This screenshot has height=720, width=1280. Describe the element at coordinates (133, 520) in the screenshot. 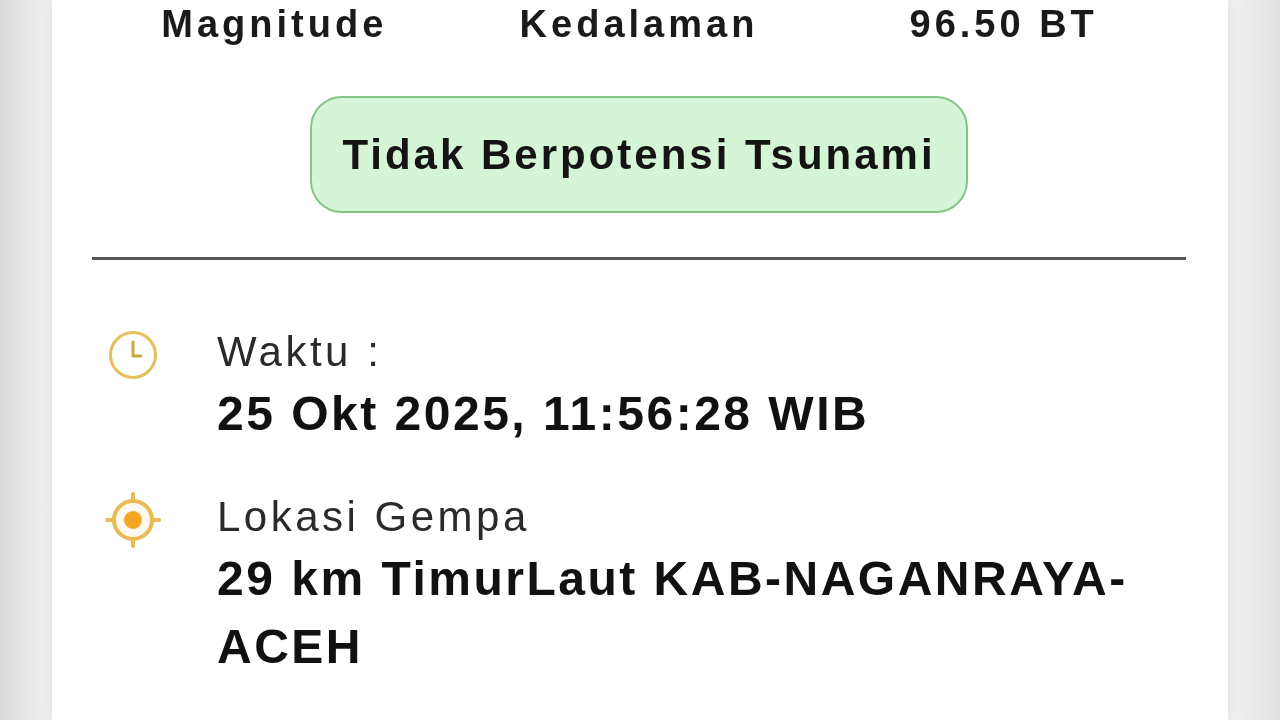

I see `target-icon` at that location.